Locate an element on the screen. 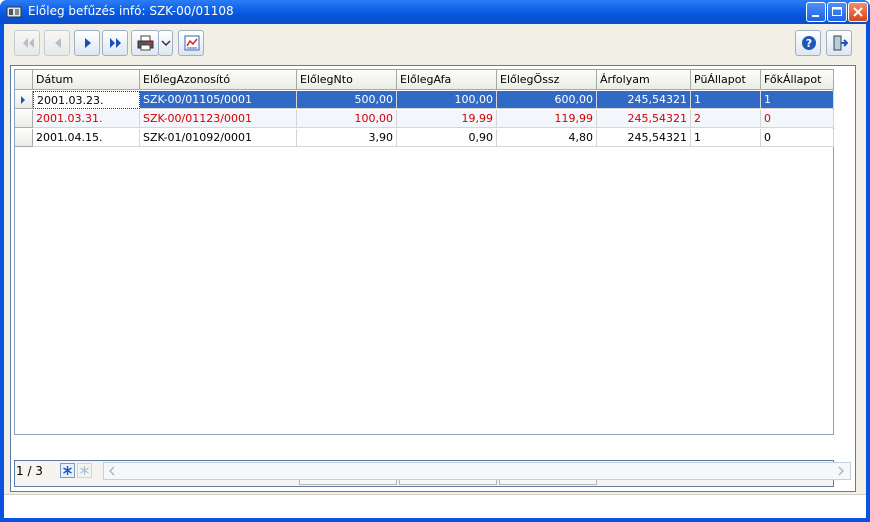 This screenshot has width=870, height=522. cell-nto: 100,00 is located at coordinates (347, 119).